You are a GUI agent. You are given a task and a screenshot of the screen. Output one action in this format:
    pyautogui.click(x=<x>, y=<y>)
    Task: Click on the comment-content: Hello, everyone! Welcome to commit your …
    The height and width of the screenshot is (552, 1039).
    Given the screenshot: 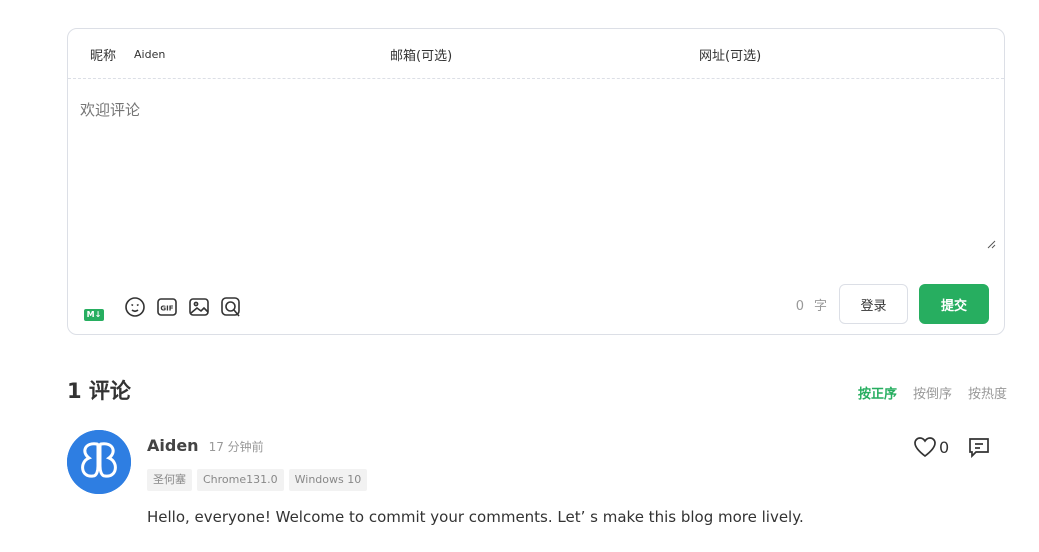 What is the action you would take?
    pyautogui.click(x=475, y=517)
    